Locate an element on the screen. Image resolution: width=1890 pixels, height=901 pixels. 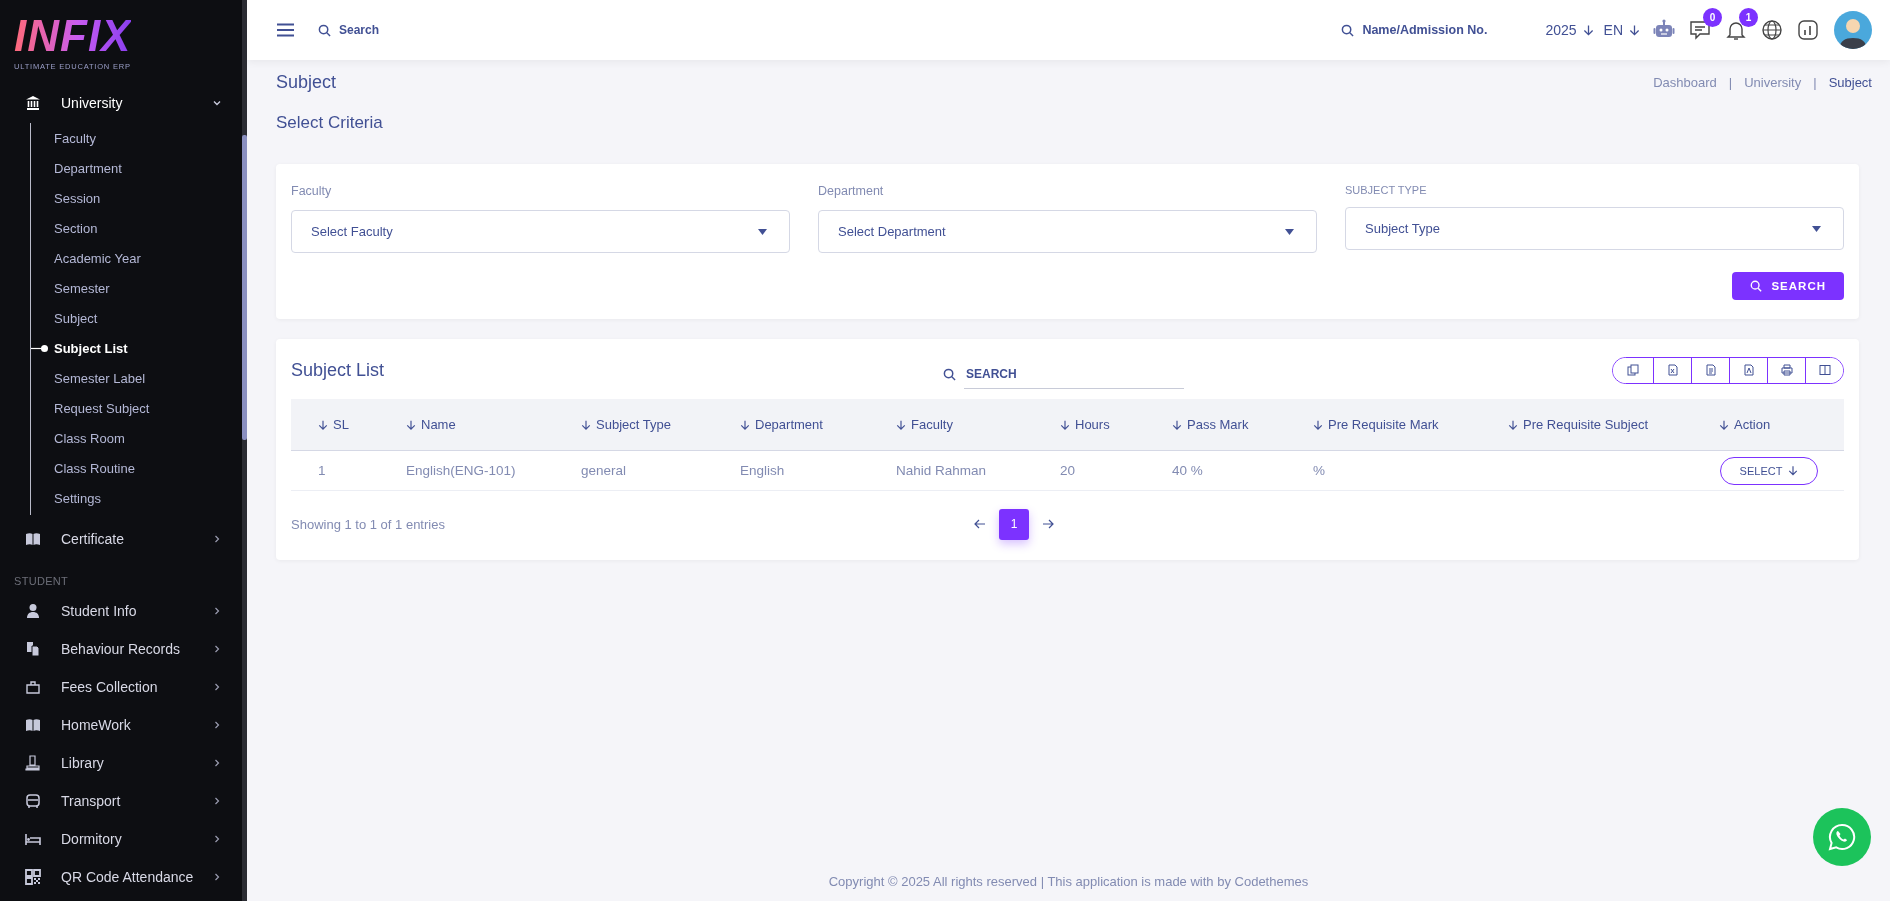
copy-icon is located at coordinates (1633, 370).